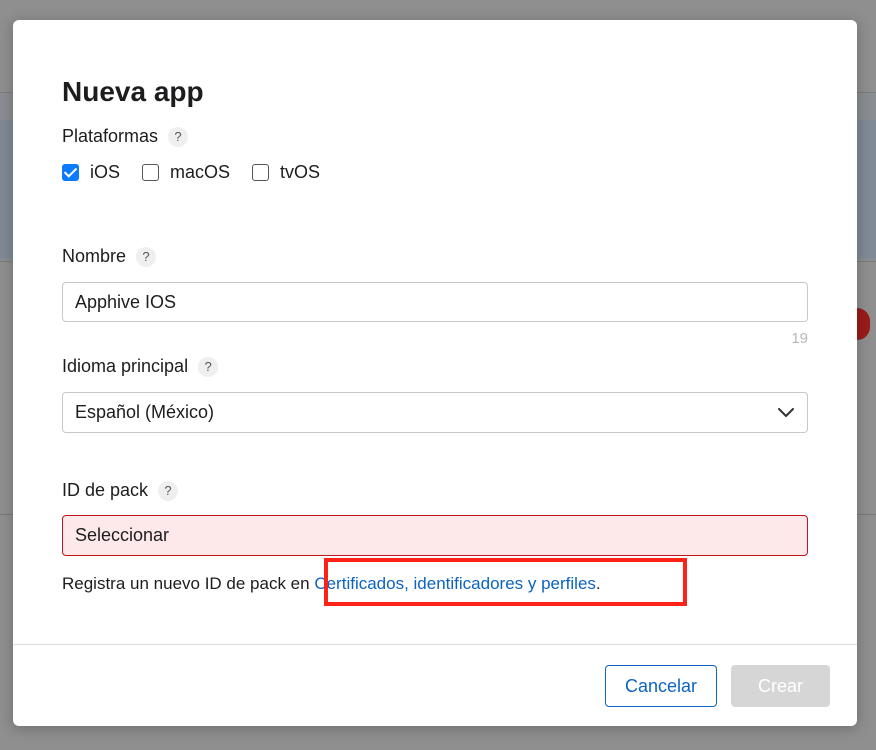  Describe the element at coordinates (435, 412) in the screenshot. I see `language-select: Español (México)` at that location.